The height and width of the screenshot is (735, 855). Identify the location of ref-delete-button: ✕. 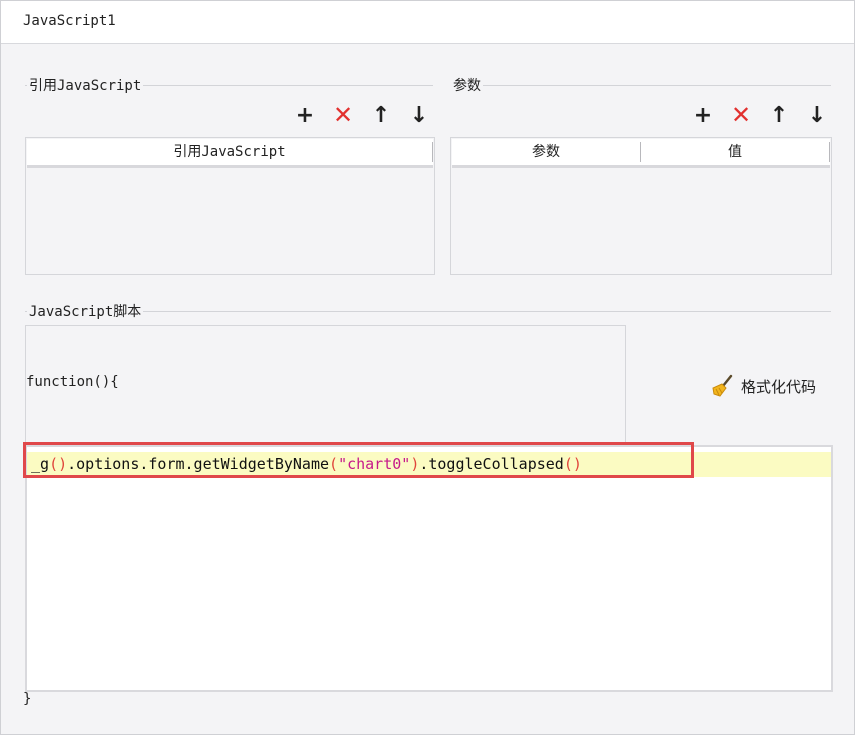
(343, 115).